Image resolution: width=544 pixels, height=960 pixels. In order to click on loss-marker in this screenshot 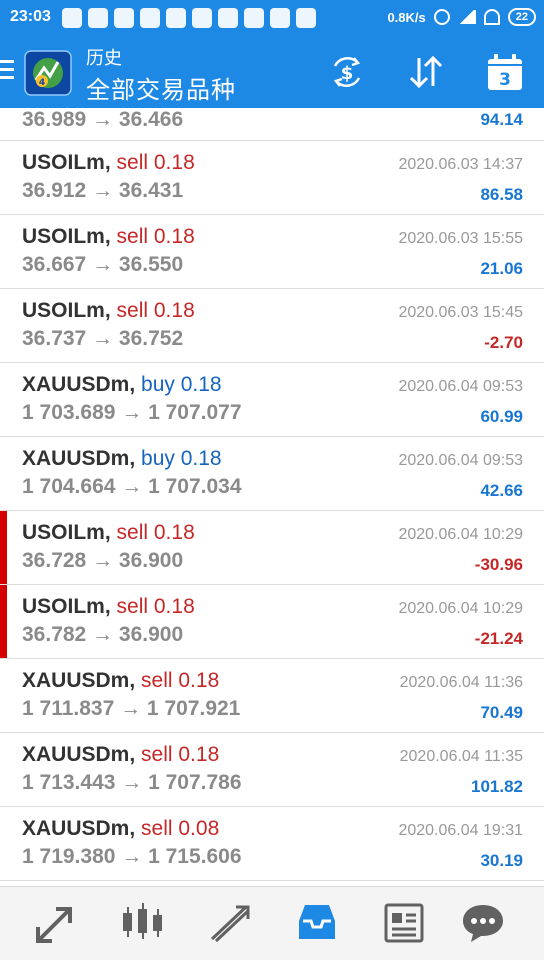, I will do `click(3, 621)`.